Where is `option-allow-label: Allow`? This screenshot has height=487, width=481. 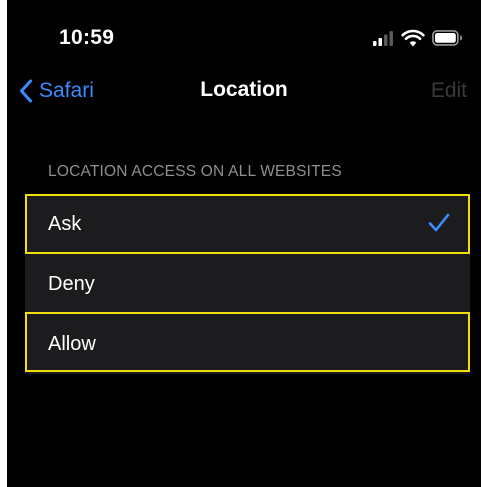
option-allow-label: Allow is located at coordinates (72, 343).